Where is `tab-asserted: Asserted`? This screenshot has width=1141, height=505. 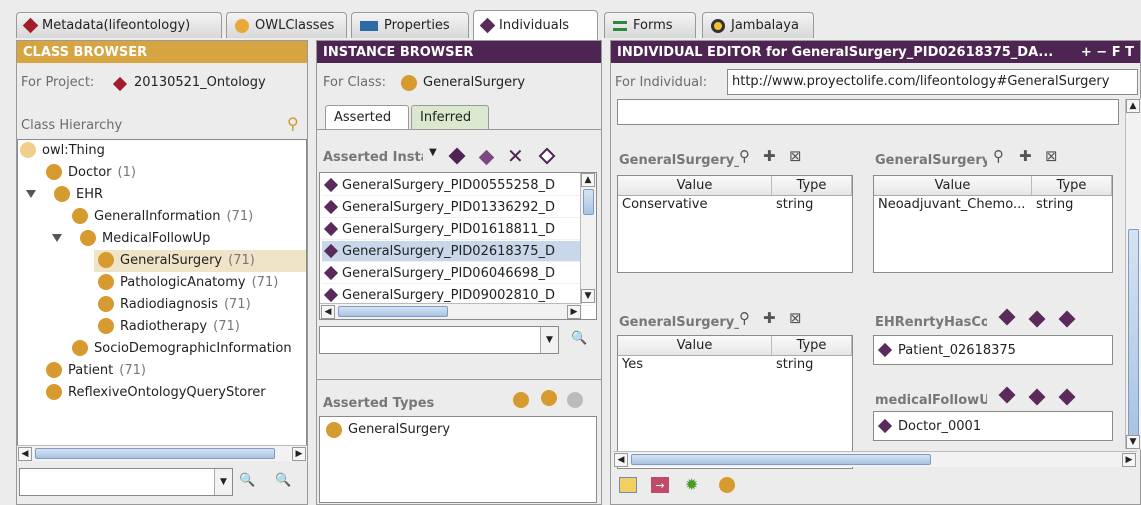
tab-asserted: Asserted is located at coordinates (367, 117).